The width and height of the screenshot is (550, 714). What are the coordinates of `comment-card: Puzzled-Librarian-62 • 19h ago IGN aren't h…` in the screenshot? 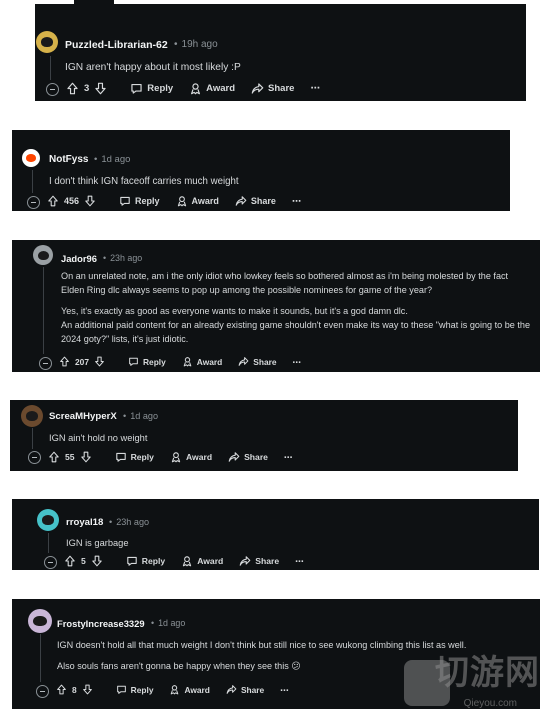 It's located at (280, 52).